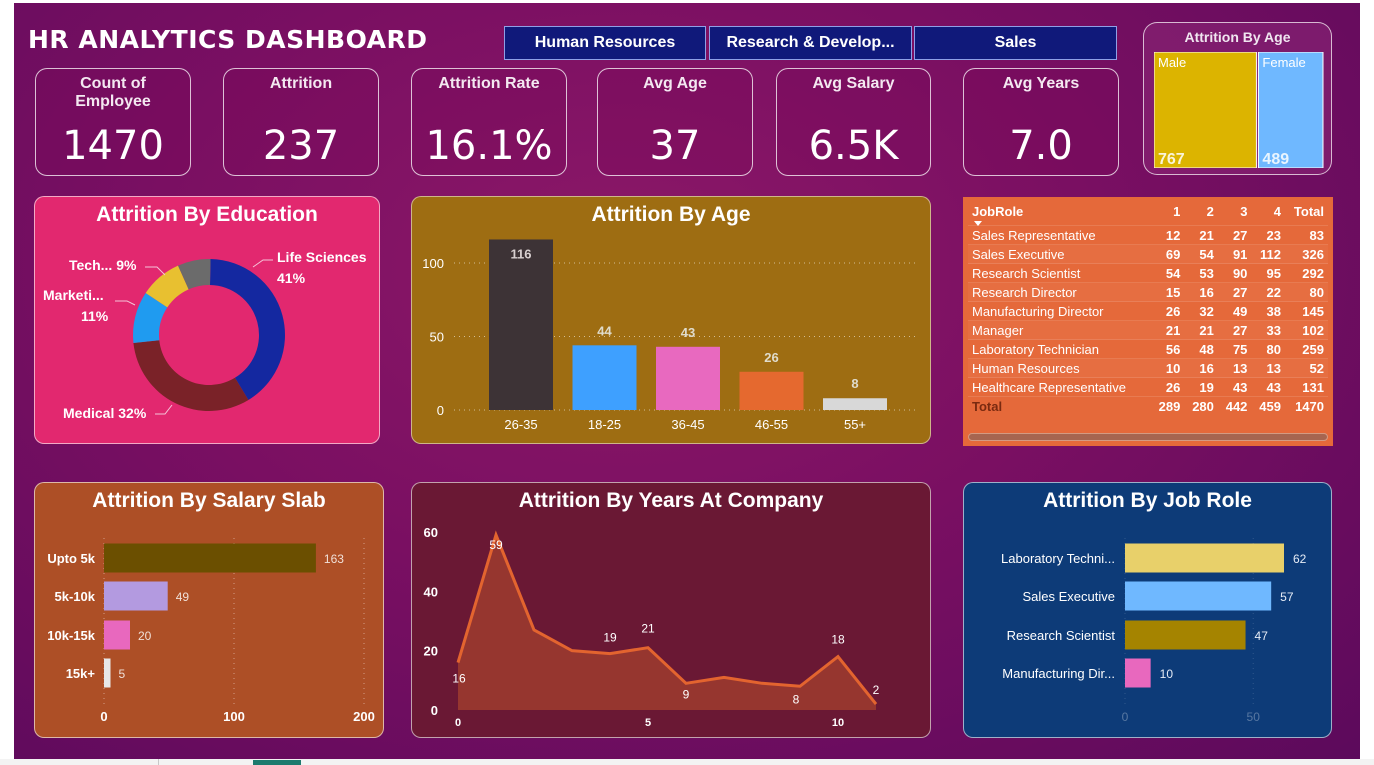 This screenshot has height=765, width=1374. Describe the element at coordinates (1148, 368) in the screenshot. I see `table-row: Human Resources 10 16 13 13 52` at that location.